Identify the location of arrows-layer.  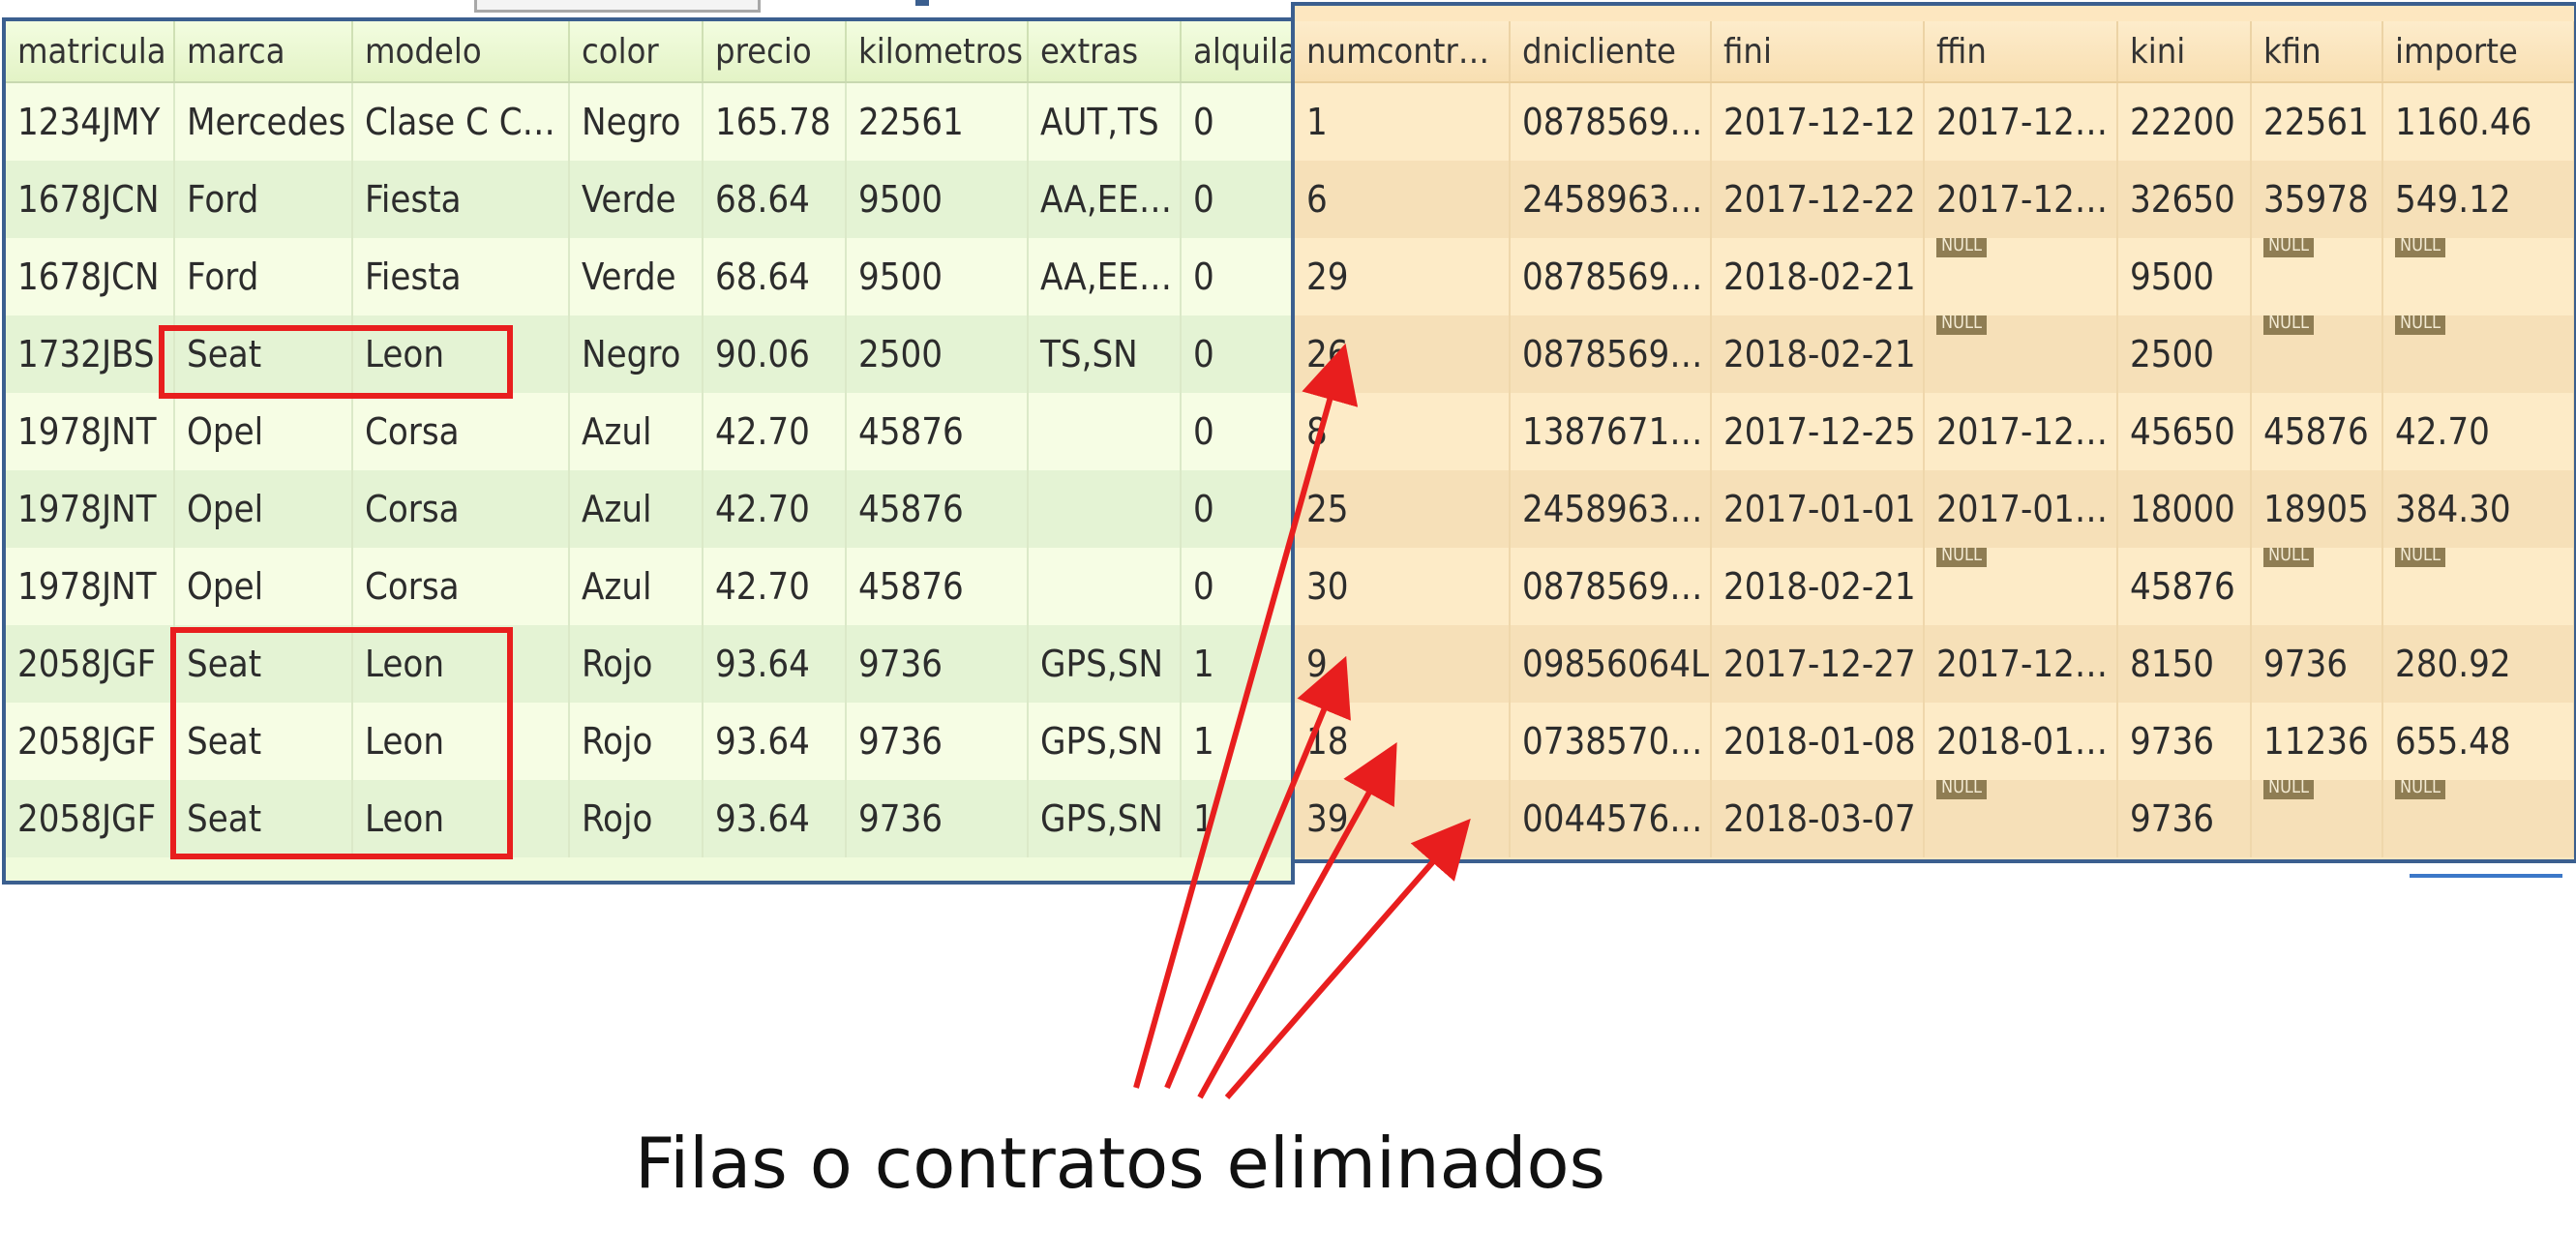
(1302, 721).